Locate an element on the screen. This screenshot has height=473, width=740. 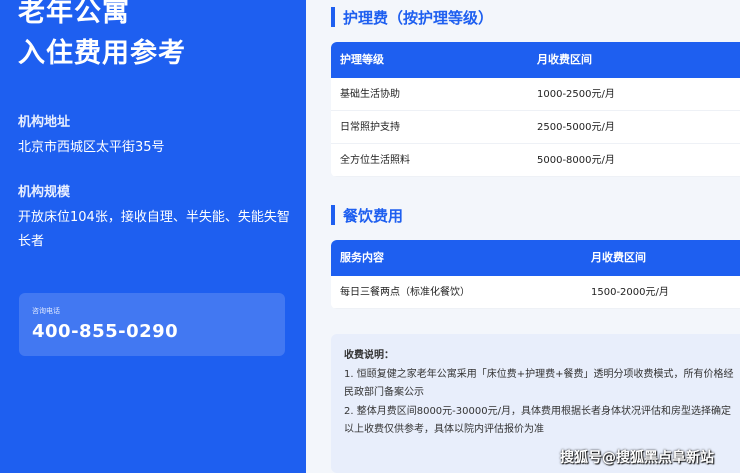
phone-card: 咨询电话 400-855-0290 is located at coordinates (152, 324).